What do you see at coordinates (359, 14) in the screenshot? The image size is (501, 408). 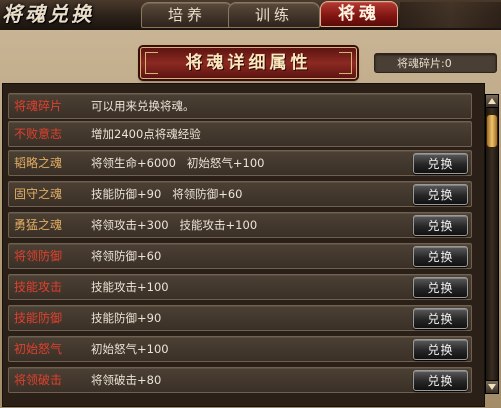 I see `tab-jianghun: 将魂` at bounding box center [359, 14].